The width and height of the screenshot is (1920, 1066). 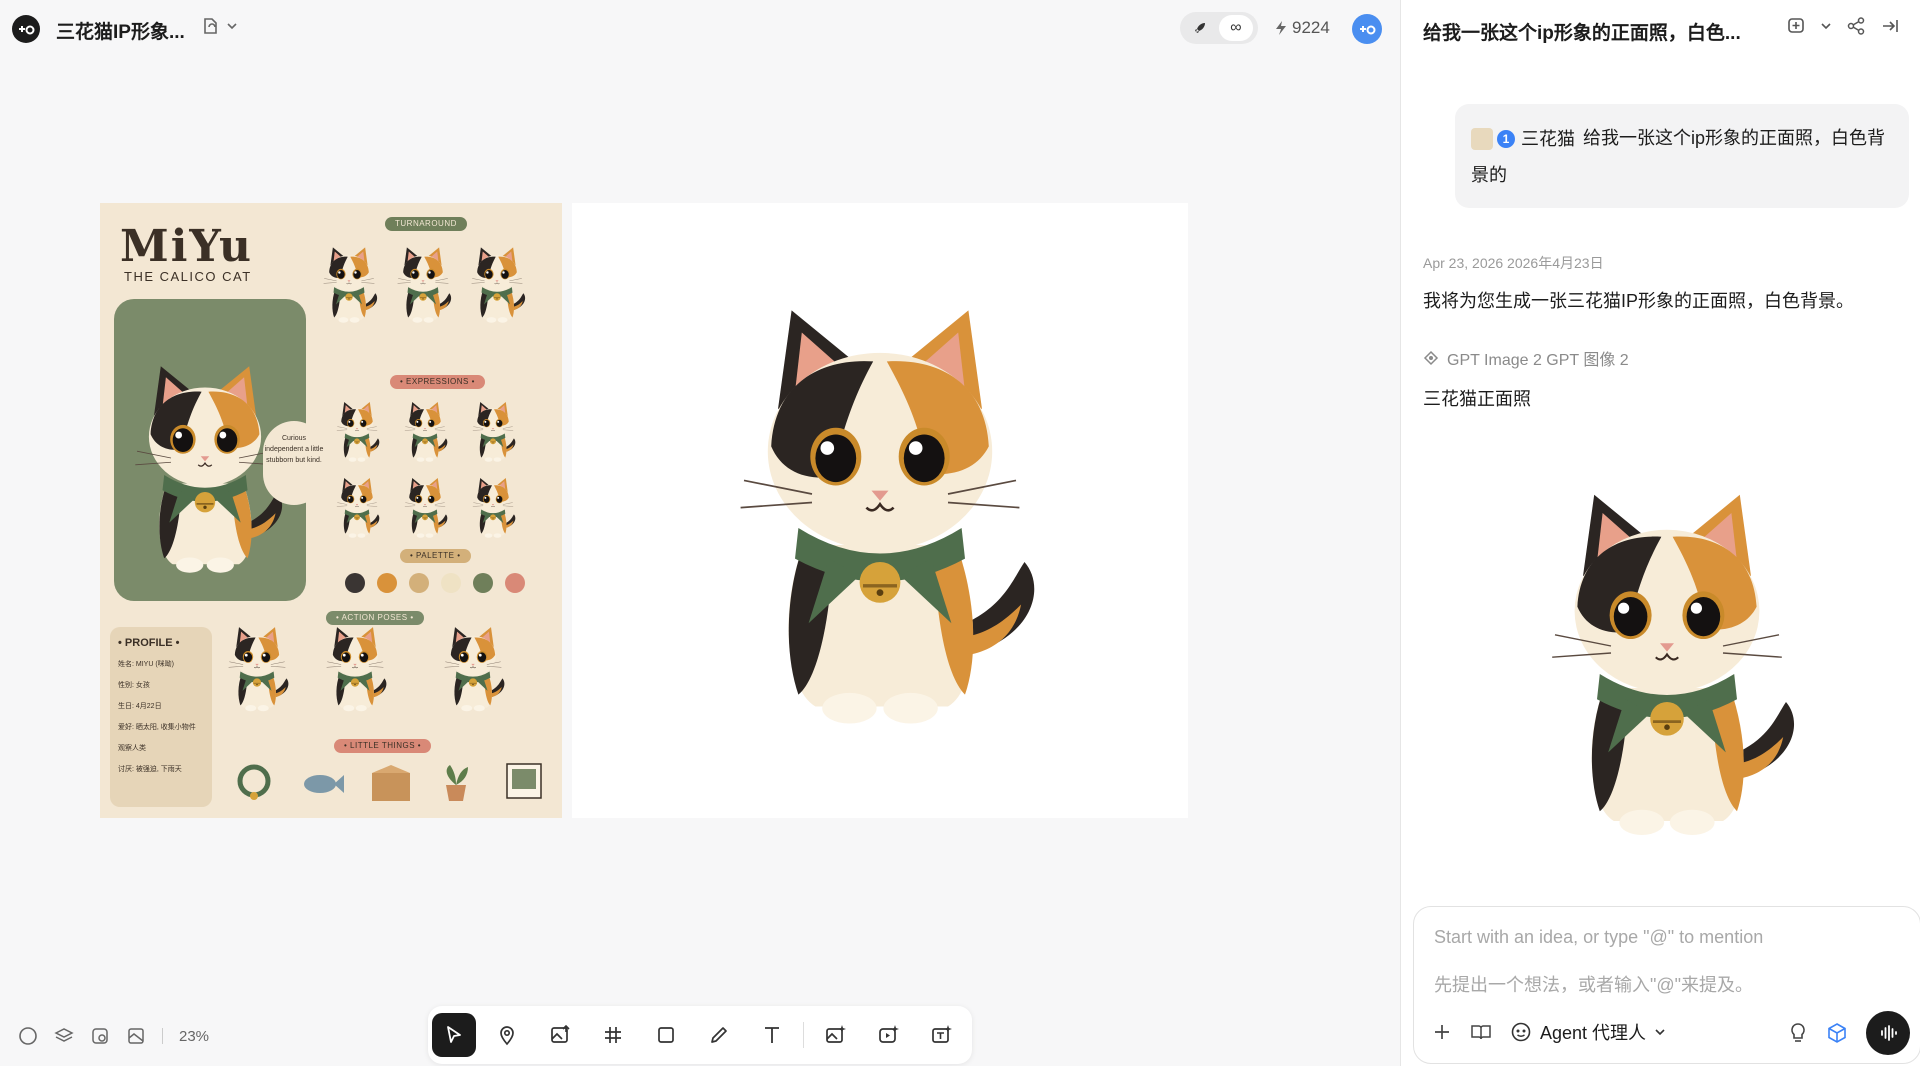 I want to click on app-logo-icon, so click(x=26, y=29).